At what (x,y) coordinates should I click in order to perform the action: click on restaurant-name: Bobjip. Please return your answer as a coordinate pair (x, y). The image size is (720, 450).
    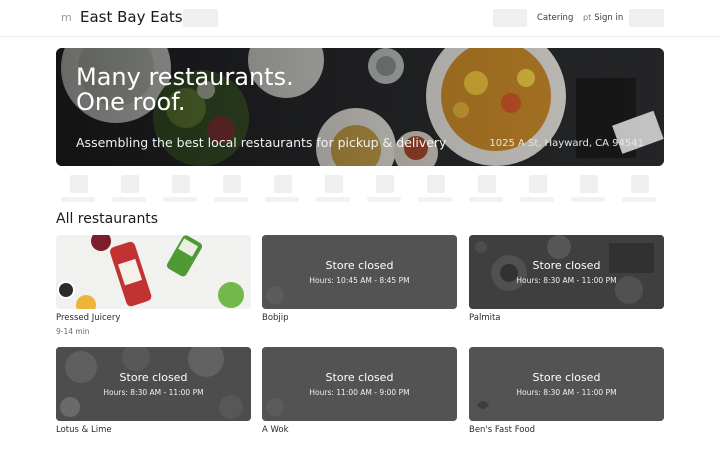
    Looking at the image, I should click on (275, 318).